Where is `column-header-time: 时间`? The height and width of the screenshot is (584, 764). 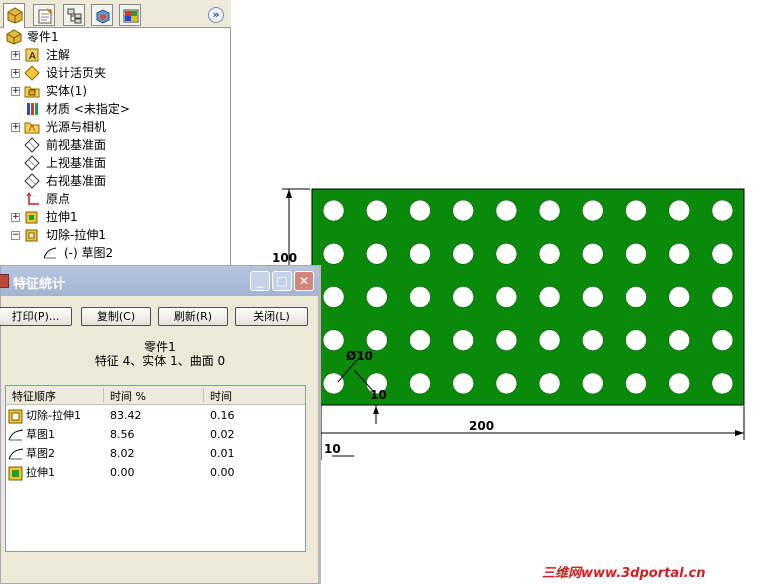
column-header-time: 时间 is located at coordinates (221, 396).